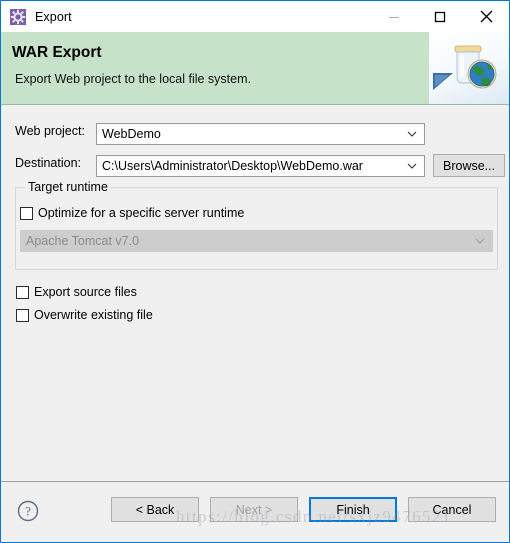  Describe the element at coordinates (394, 16) in the screenshot. I see `minimize-icon` at that location.